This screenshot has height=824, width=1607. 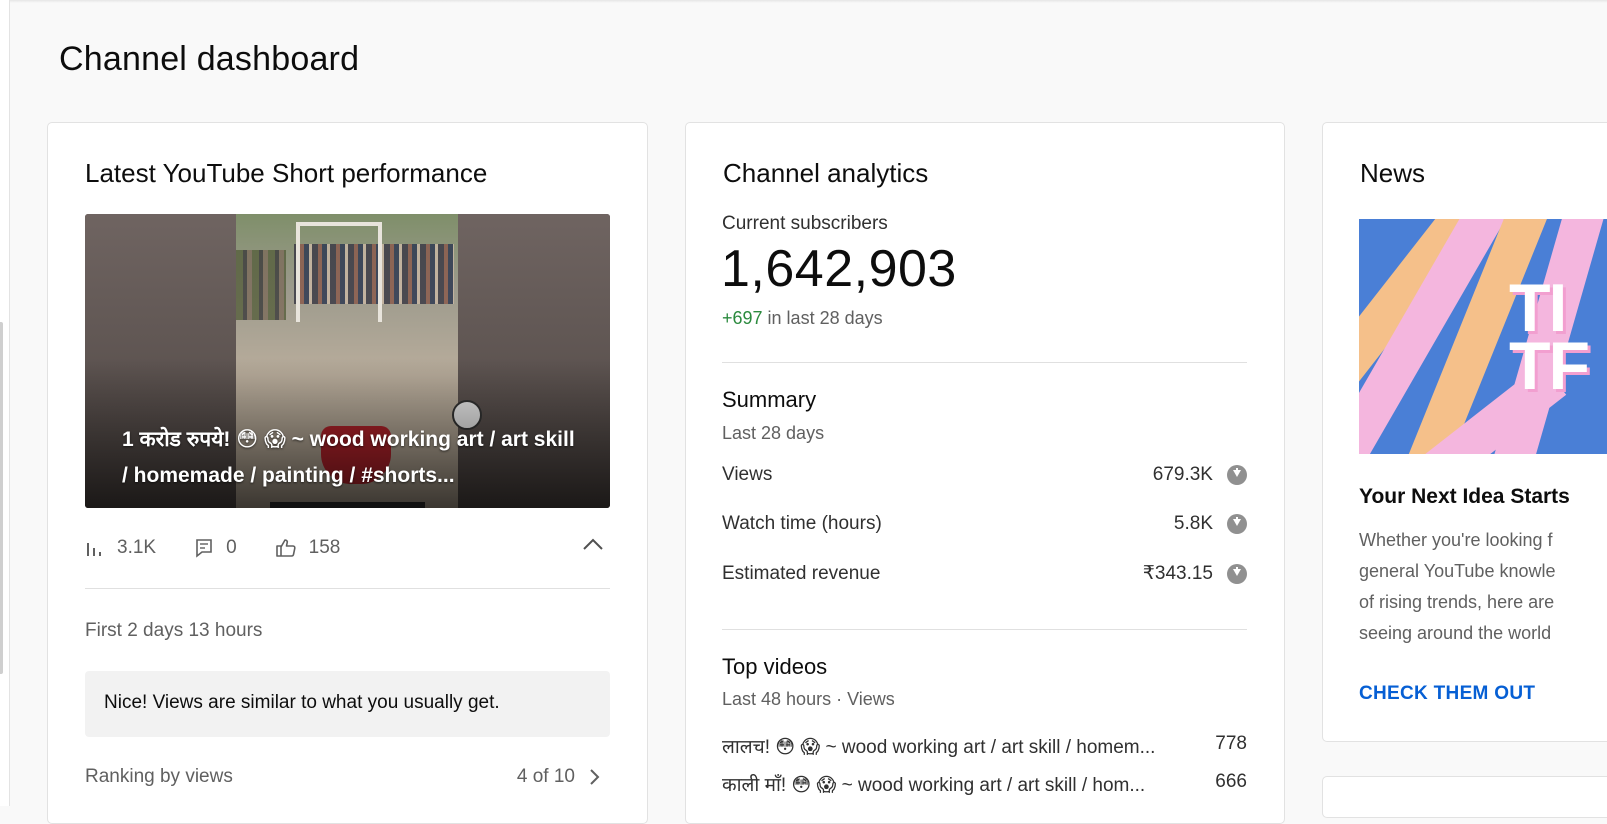 I want to click on subscribers-count: 1,642,903, so click(x=839, y=269).